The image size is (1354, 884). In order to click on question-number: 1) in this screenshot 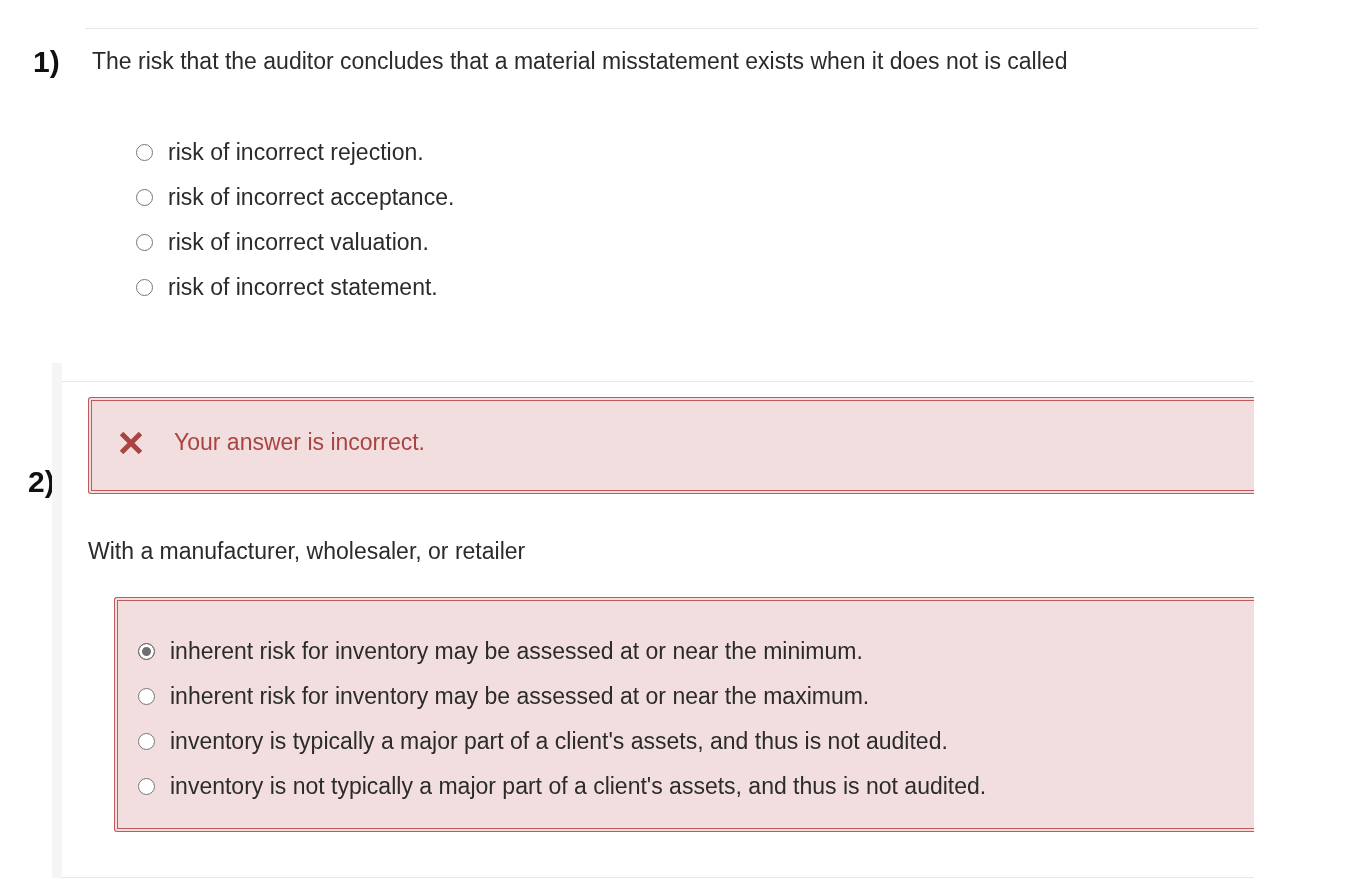, I will do `click(46, 62)`.